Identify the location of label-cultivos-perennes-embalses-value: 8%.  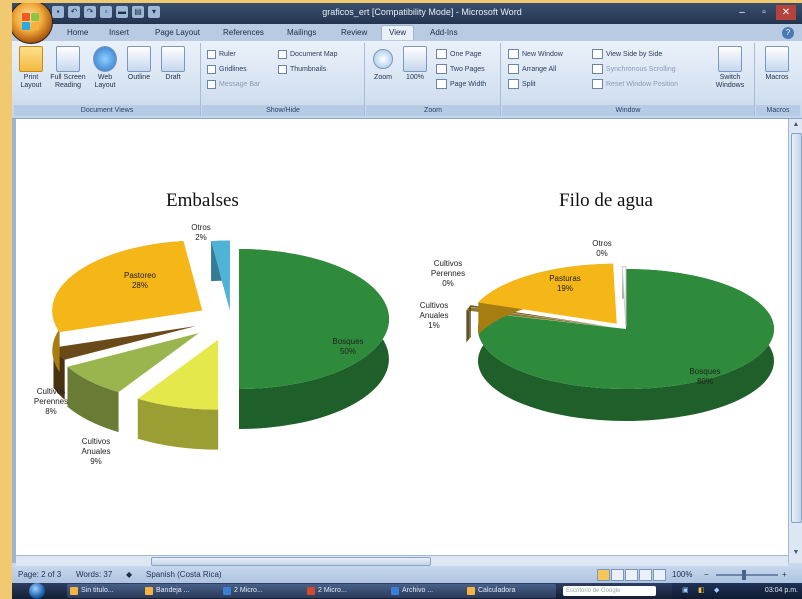
(51, 411).